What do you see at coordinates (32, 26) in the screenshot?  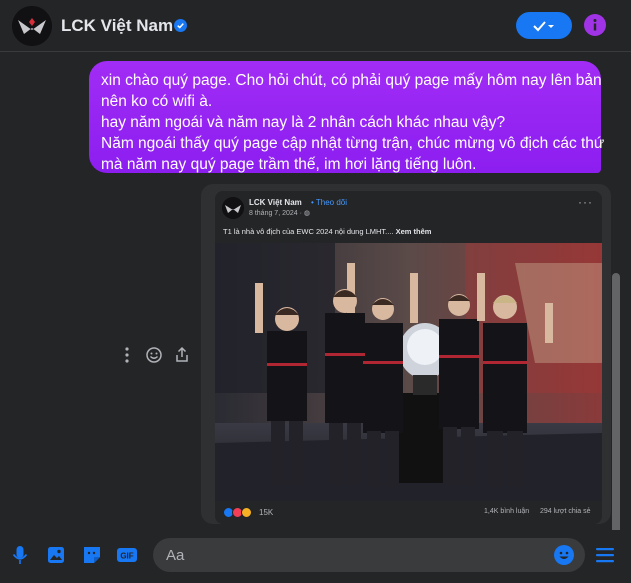 I see `page-avatar` at bounding box center [32, 26].